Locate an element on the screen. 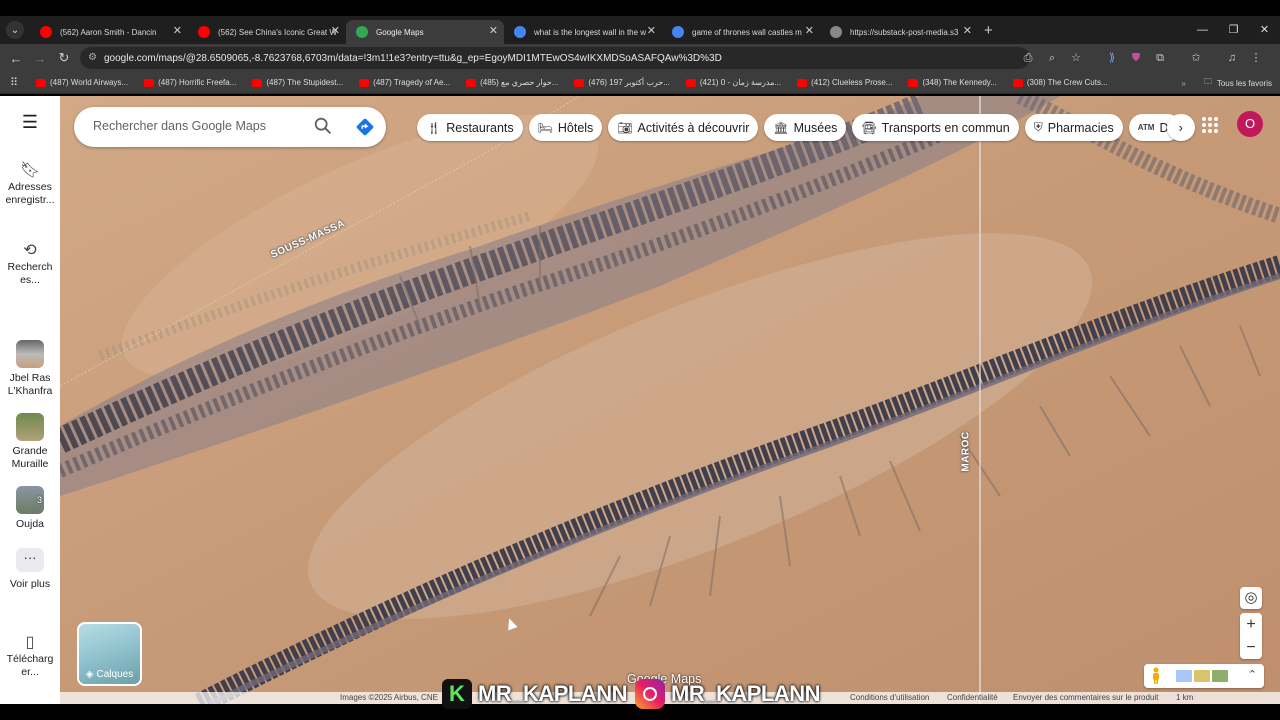  minimize-button: — is located at coordinates (1202, 30).